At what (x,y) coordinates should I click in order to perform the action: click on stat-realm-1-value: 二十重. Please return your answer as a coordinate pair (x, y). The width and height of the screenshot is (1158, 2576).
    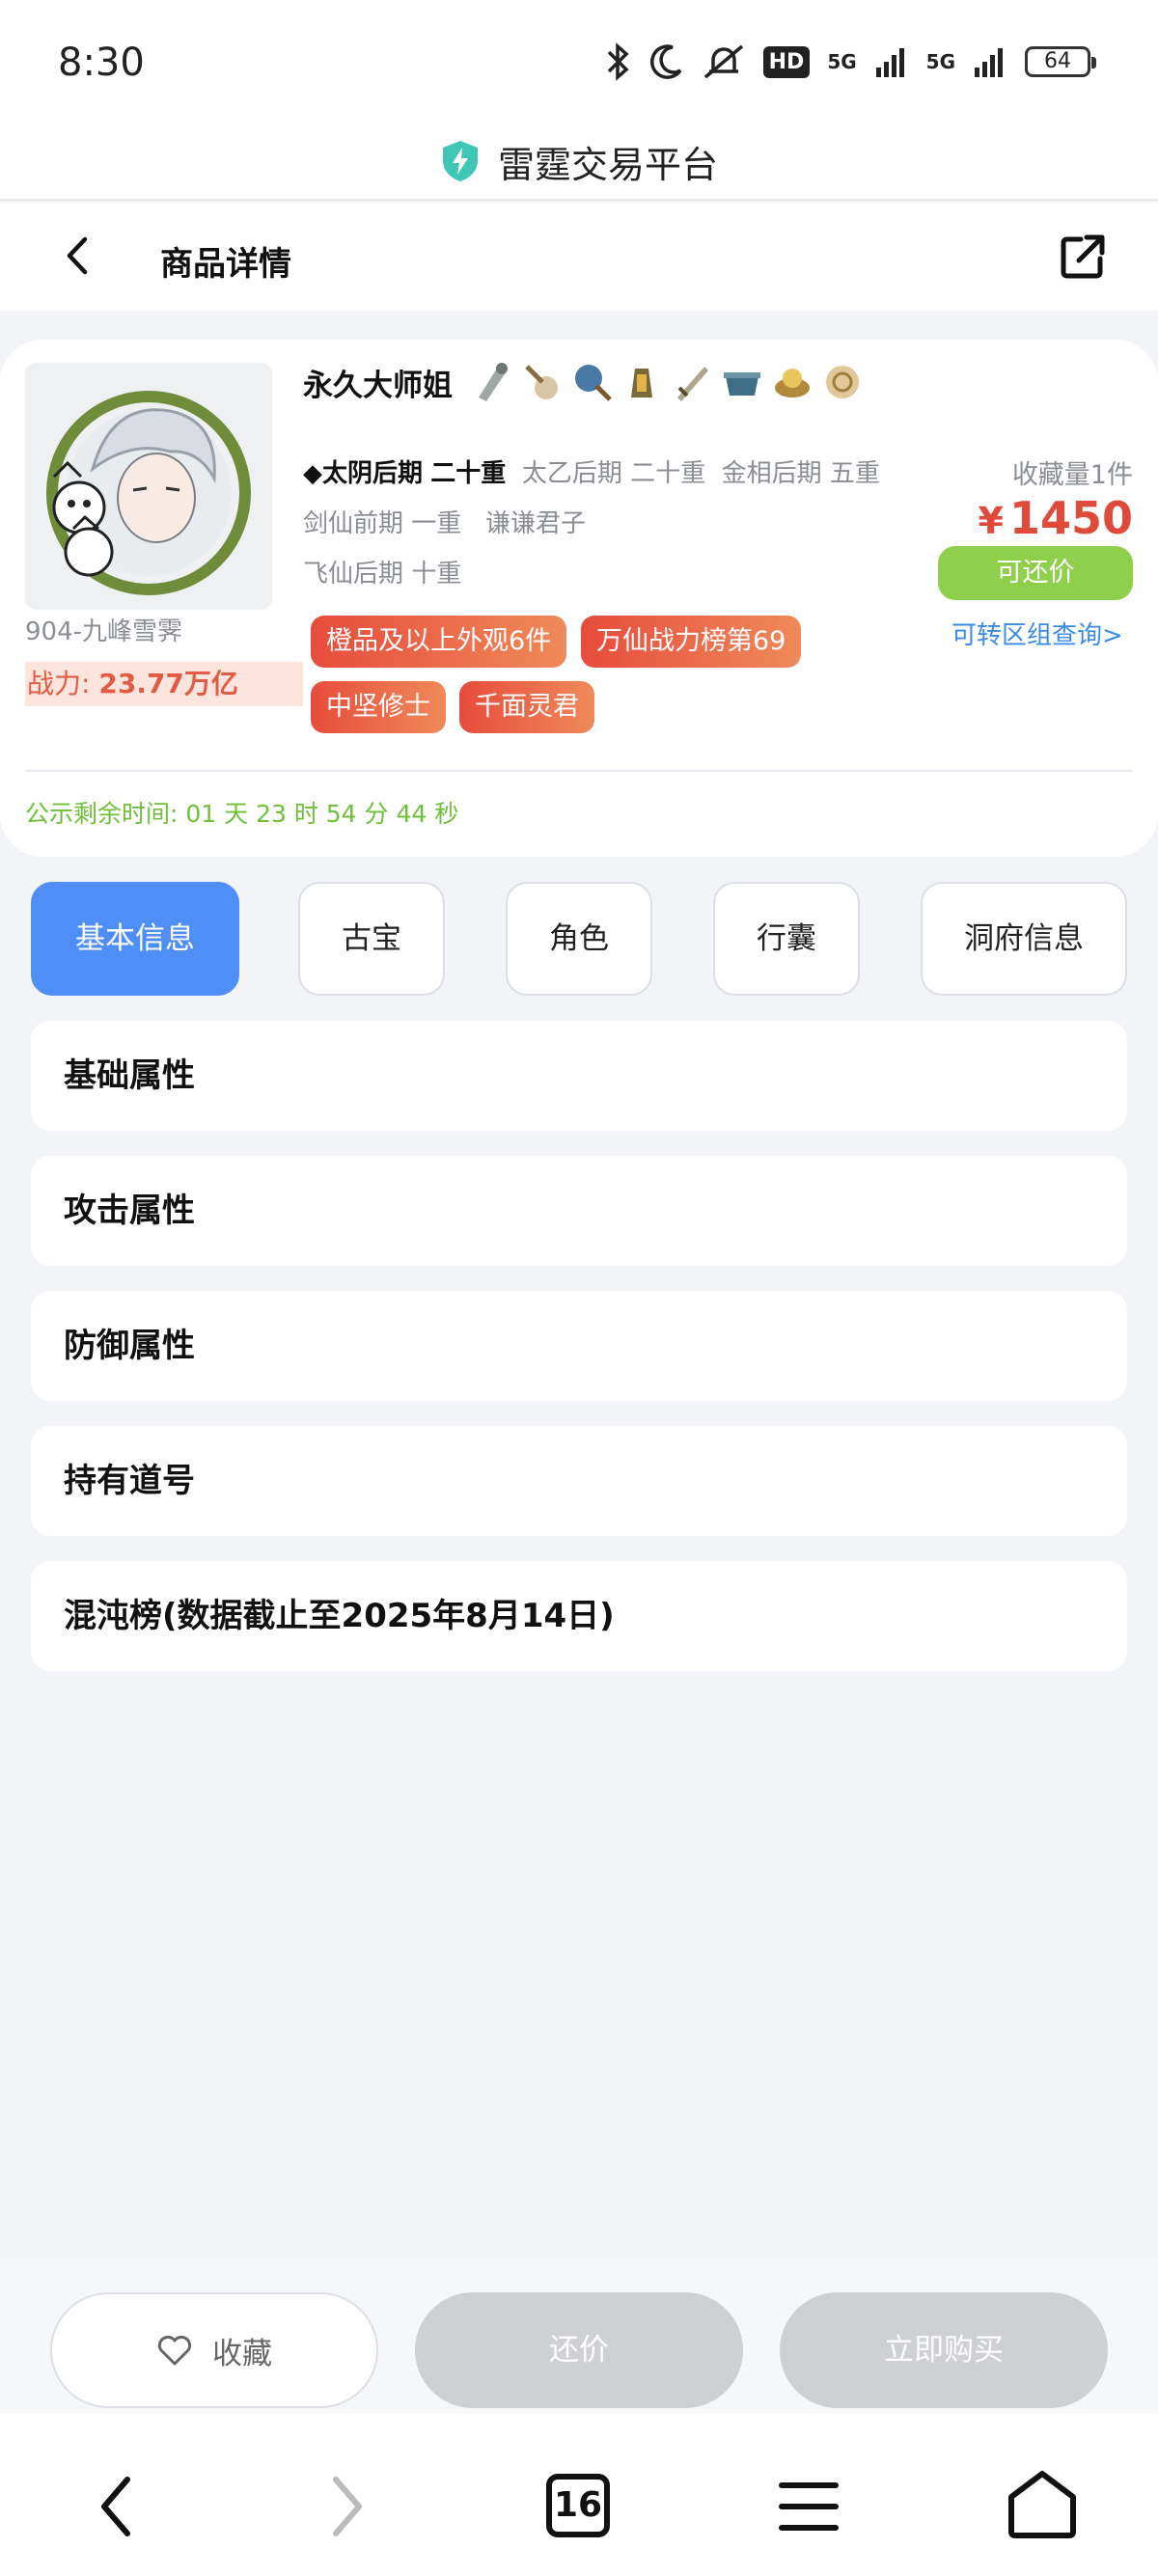
    Looking at the image, I should click on (468, 474).